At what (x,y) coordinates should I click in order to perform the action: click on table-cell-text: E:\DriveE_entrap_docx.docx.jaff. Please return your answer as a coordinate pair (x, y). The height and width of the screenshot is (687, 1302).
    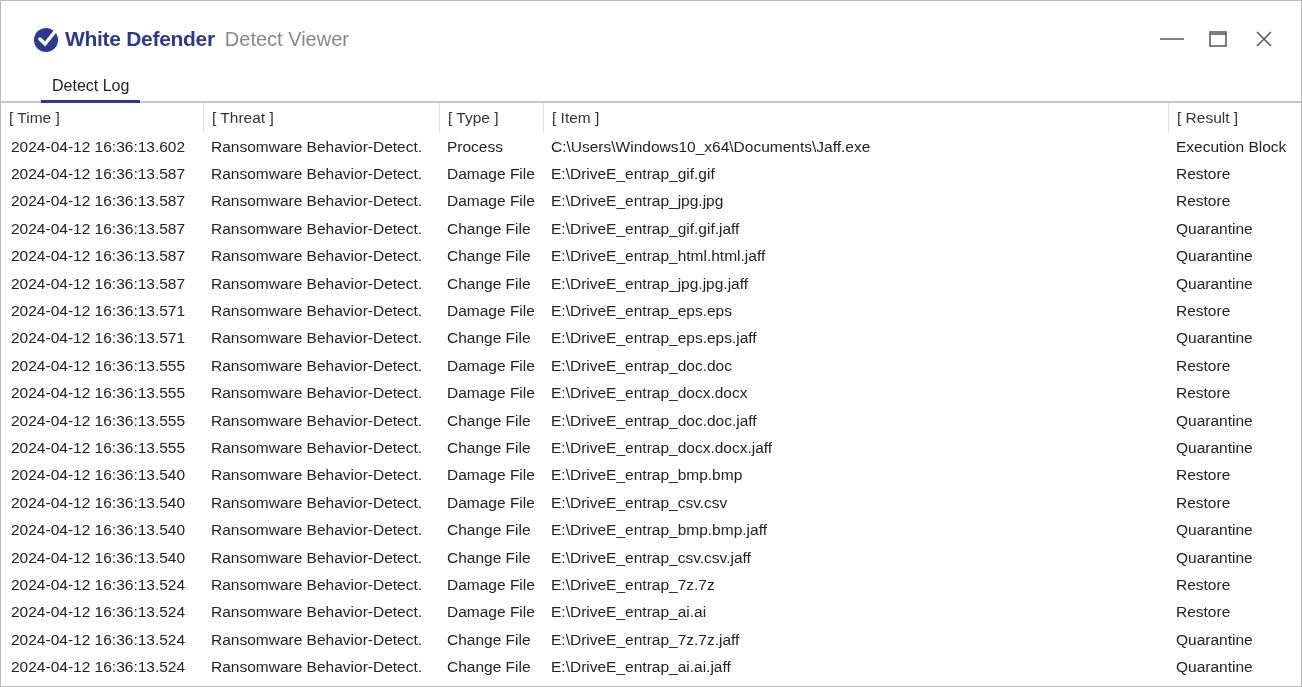
    Looking at the image, I should click on (662, 448).